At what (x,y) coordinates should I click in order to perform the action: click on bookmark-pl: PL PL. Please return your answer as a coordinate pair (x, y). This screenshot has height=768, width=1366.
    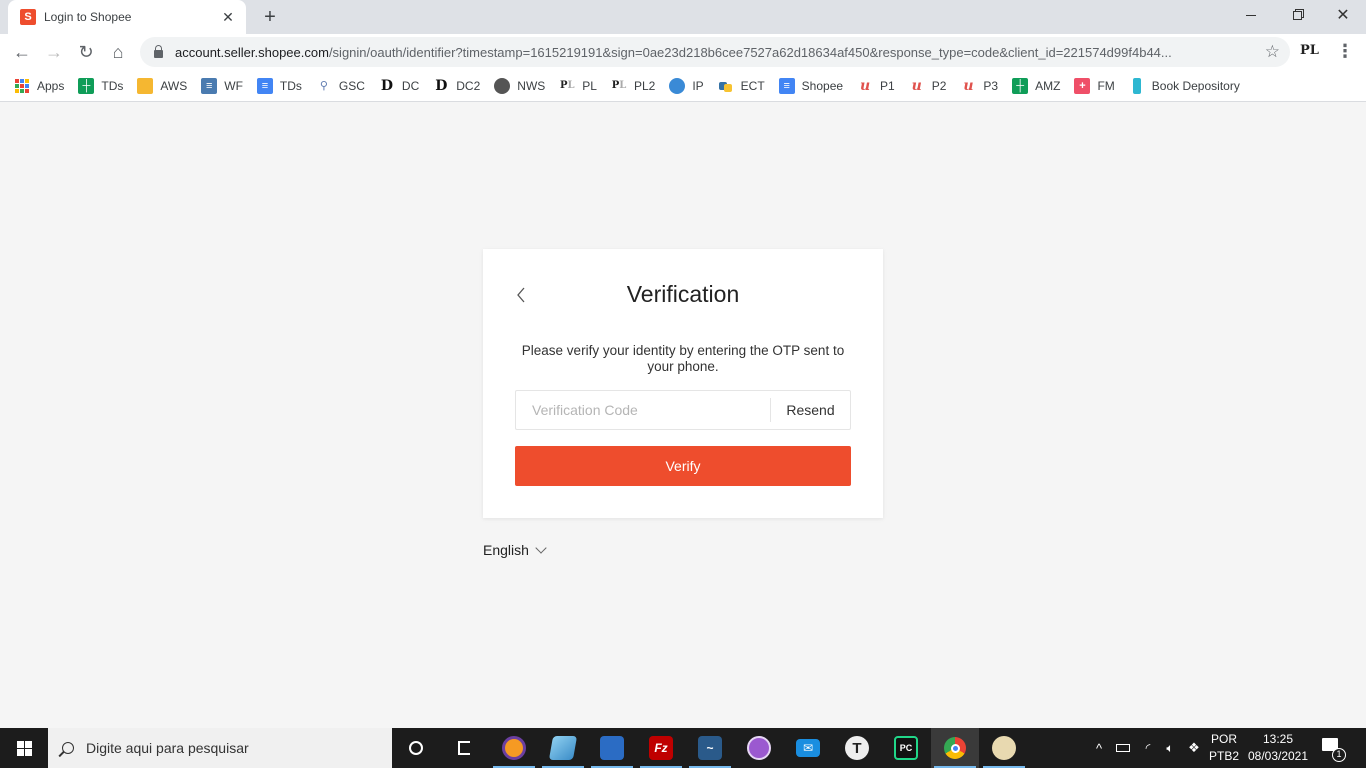
    Looking at the image, I should click on (578, 86).